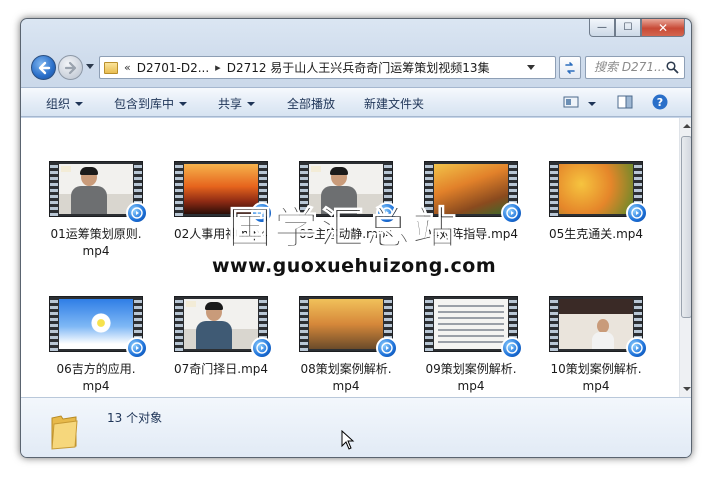  Describe the element at coordinates (687, 126) in the screenshot. I see `scroll-up-icon` at that location.